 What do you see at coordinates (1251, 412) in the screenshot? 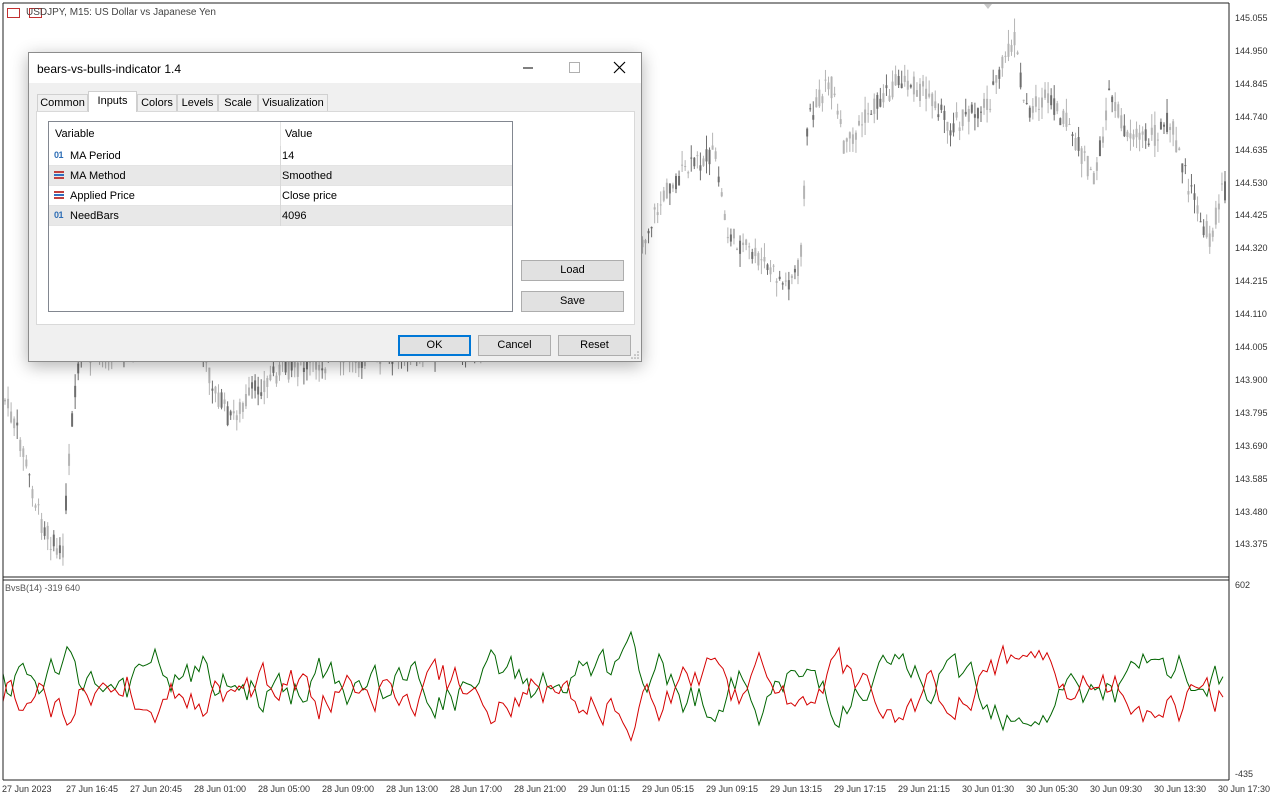
I see `price-tick-label: 143.795` at bounding box center [1251, 412].